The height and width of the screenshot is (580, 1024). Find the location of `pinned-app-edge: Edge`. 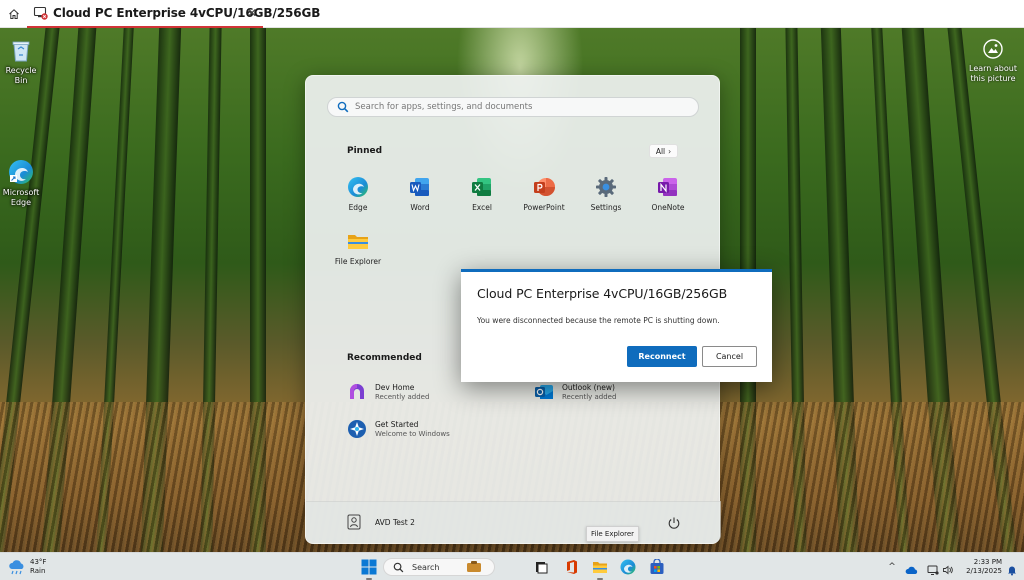

pinned-app-edge: Edge is located at coordinates (358, 194).